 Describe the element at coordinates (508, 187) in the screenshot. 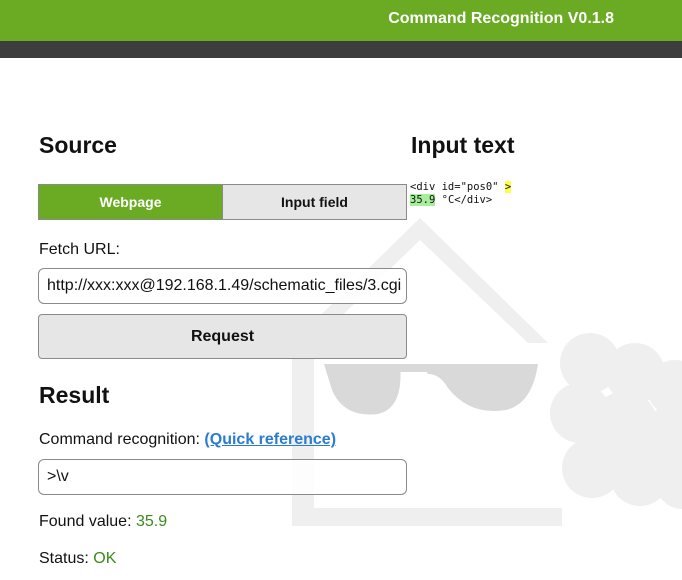

I see `code-highlight-tag-end: >` at that location.